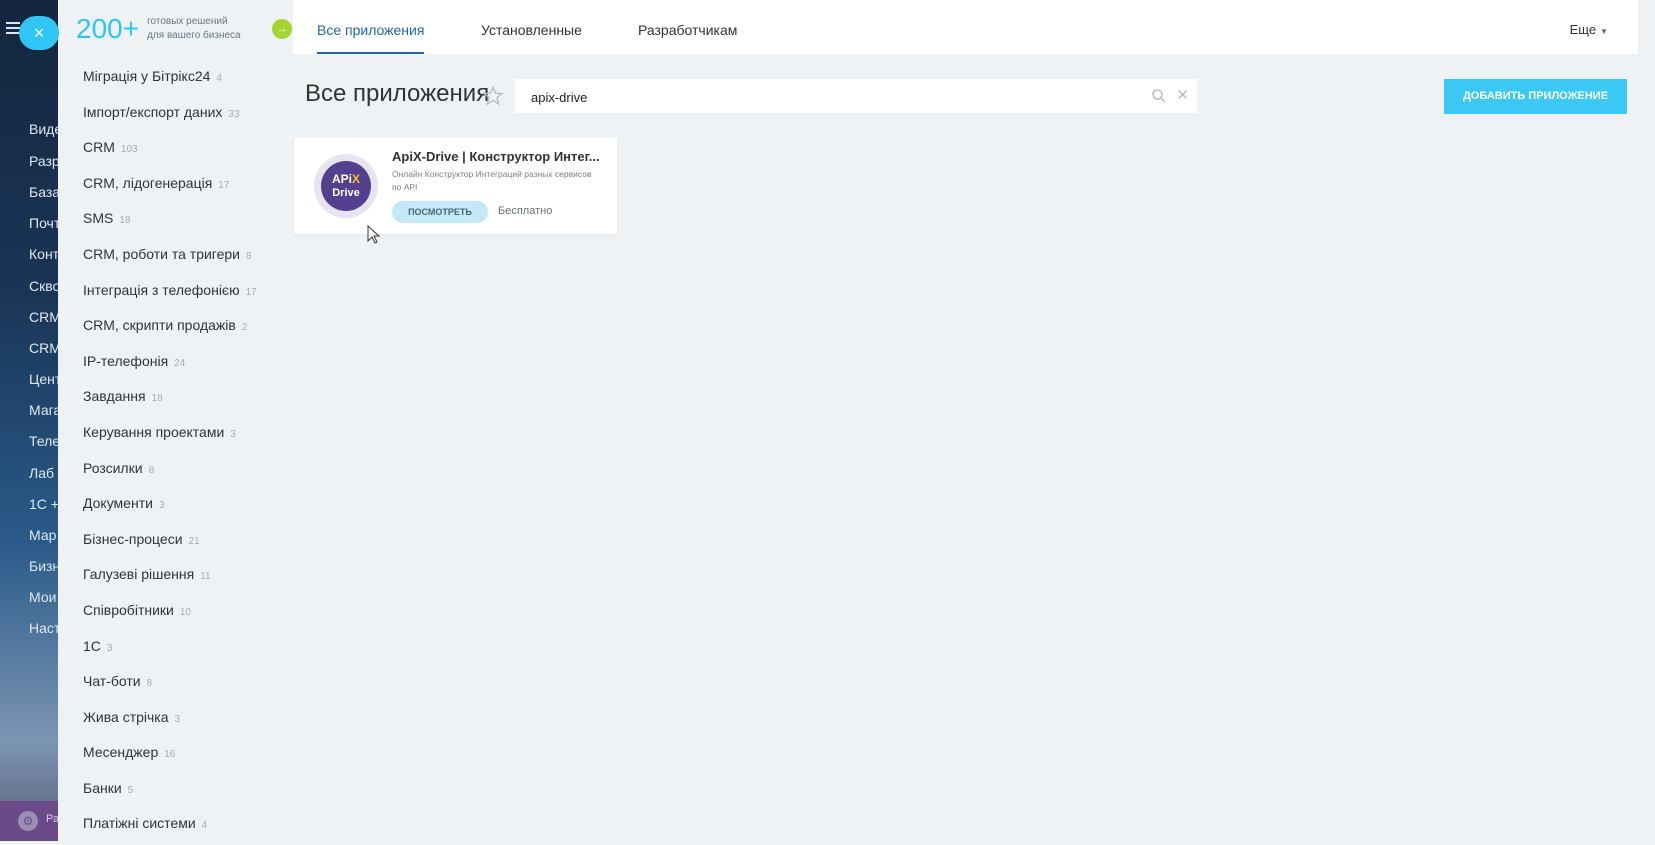  Describe the element at coordinates (170, 721) in the screenshot. I see `category-item: Жива стрічка 3` at that location.